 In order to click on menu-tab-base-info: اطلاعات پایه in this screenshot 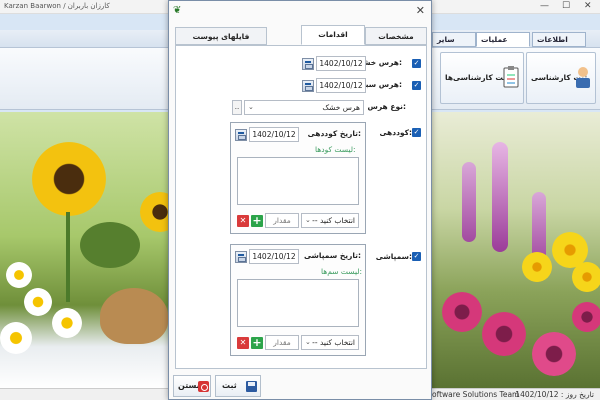, I will do `click(559, 45)`.